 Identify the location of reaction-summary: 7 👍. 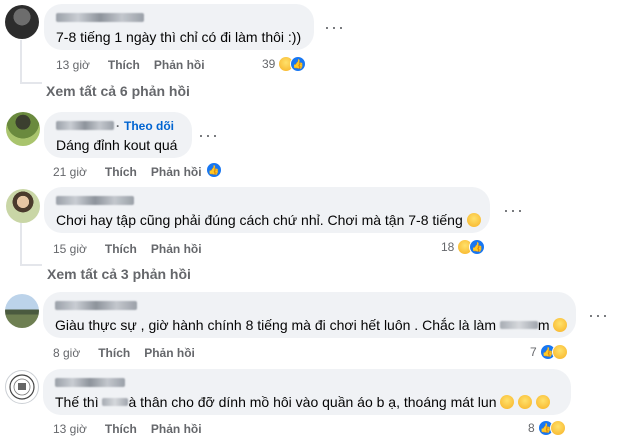
(549, 352).